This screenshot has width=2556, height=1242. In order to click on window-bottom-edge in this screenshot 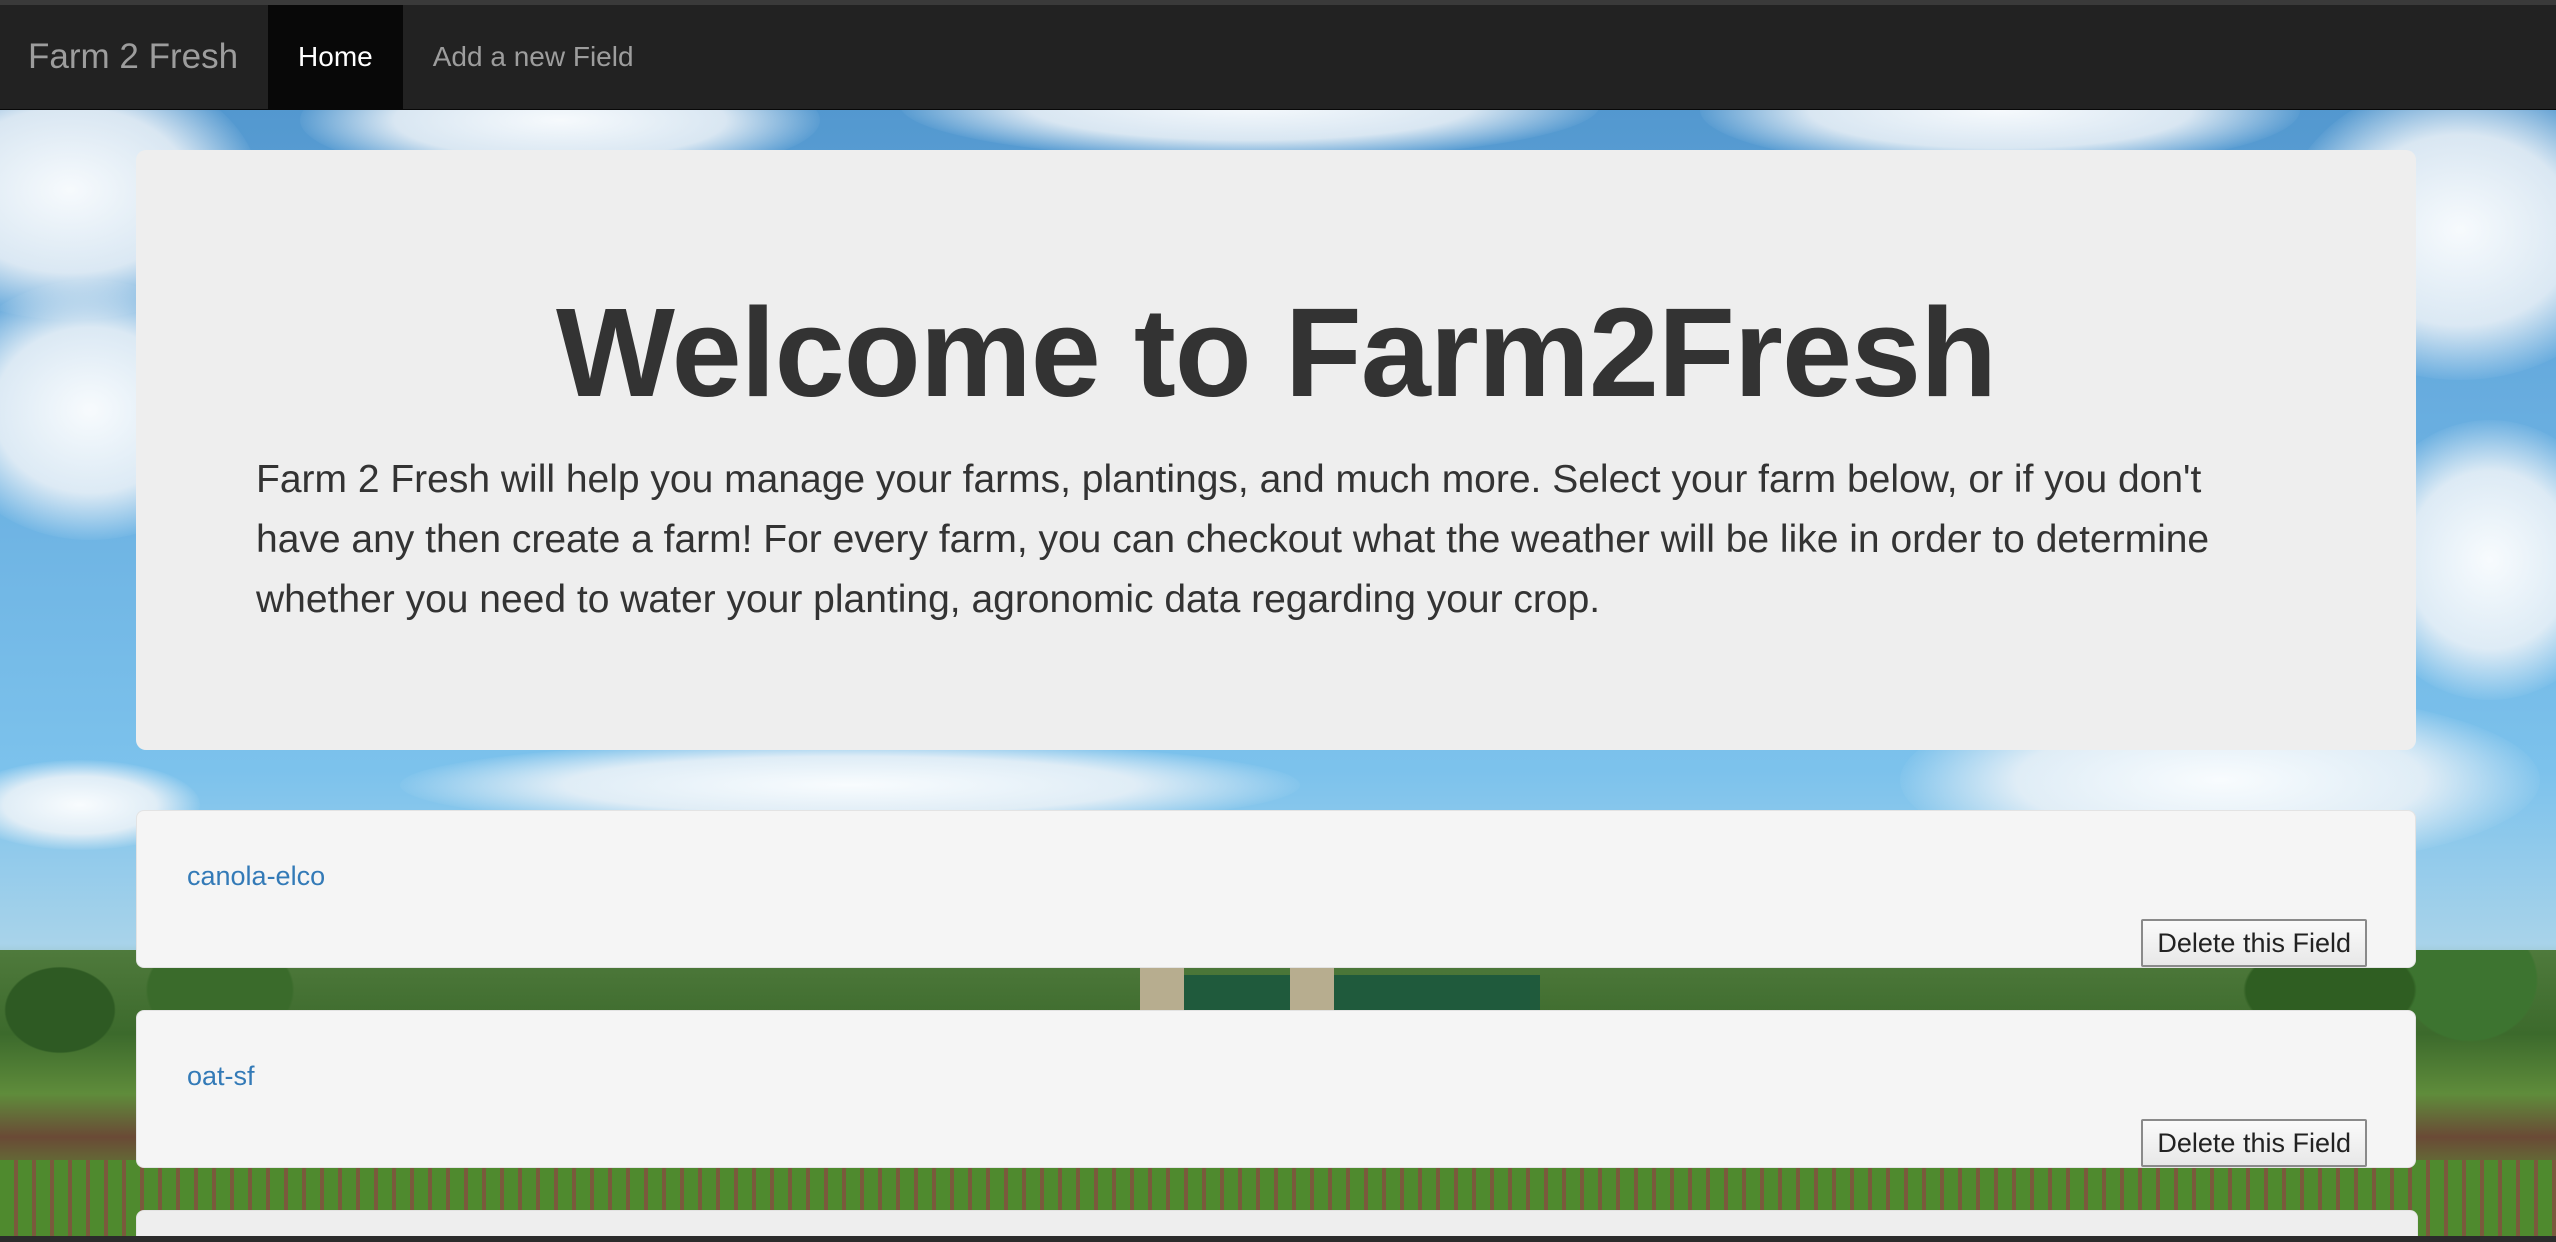, I will do `click(1278, 1239)`.